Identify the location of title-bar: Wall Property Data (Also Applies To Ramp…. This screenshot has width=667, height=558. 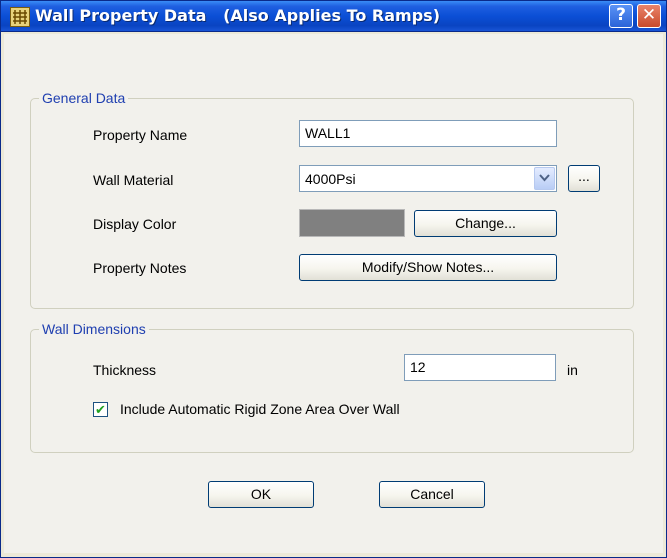
(333, 16).